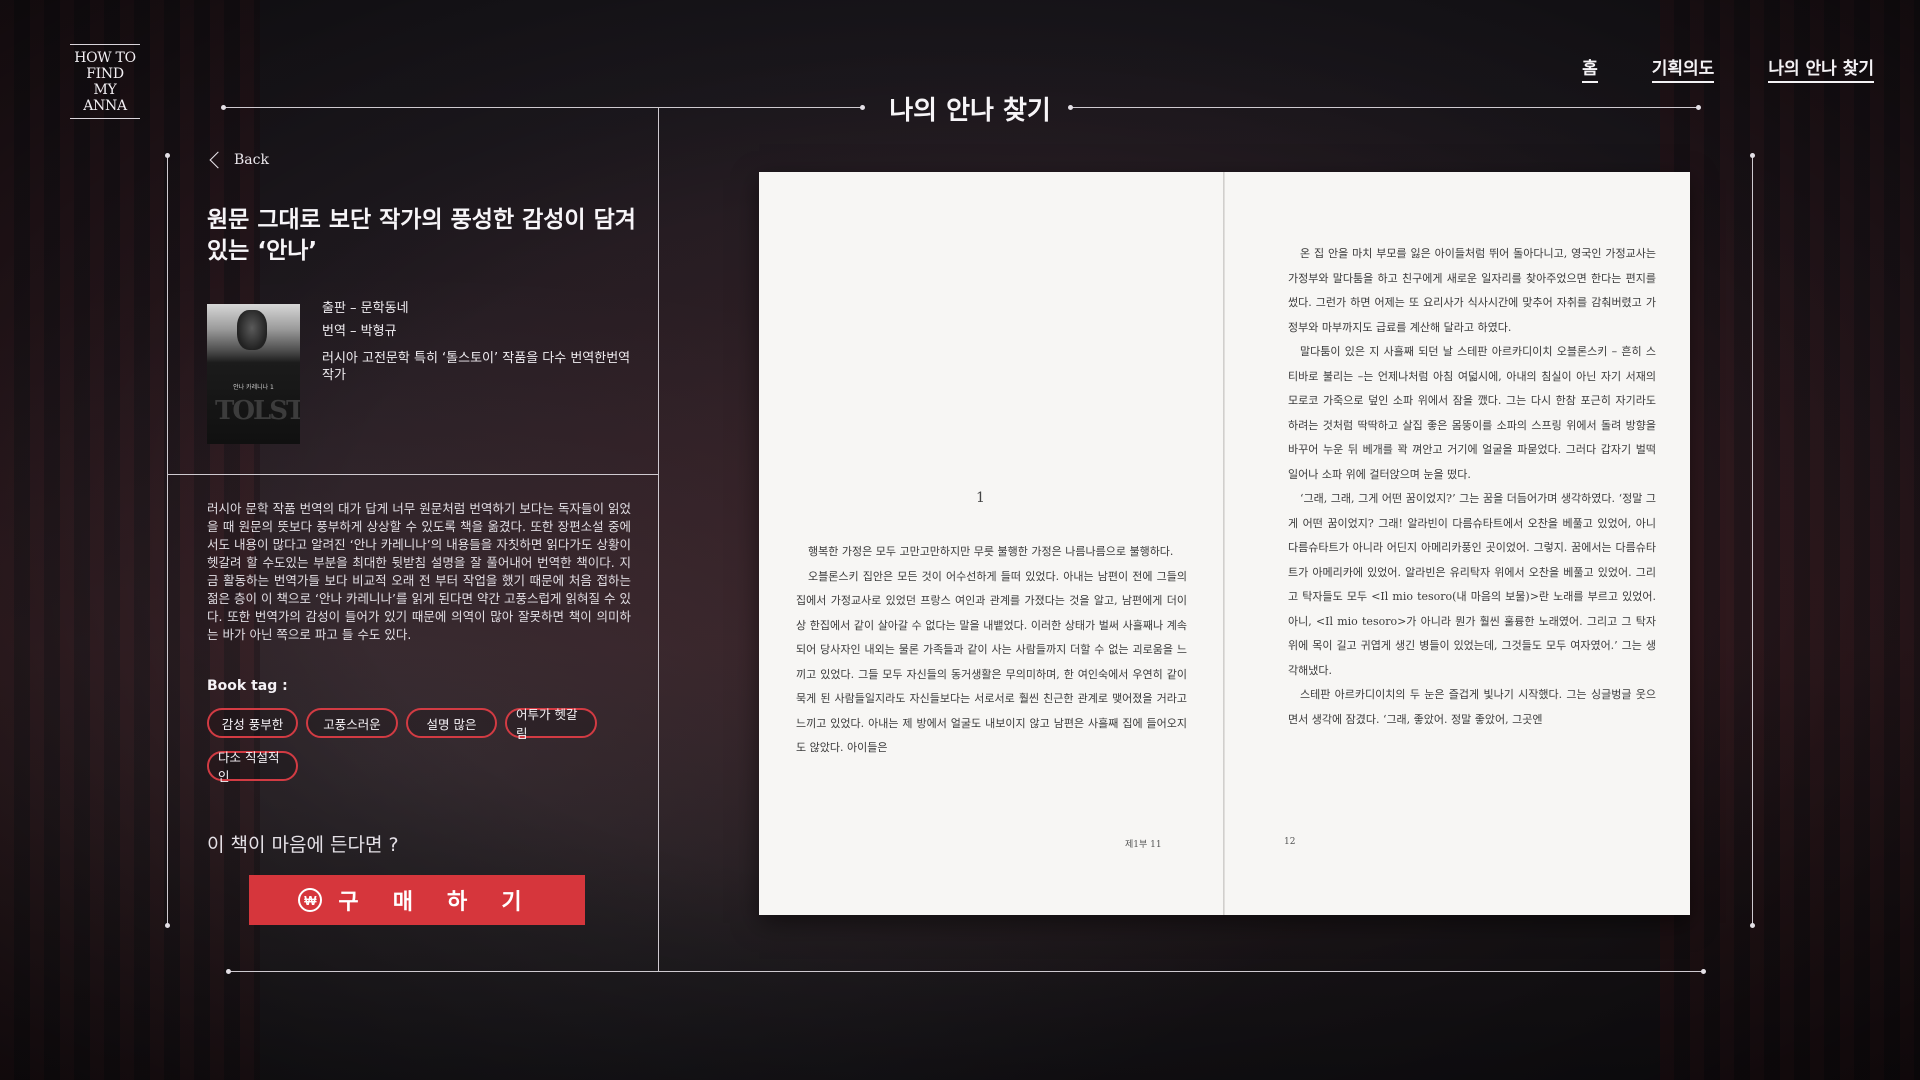 The image size is (1920, 1080). What do you see at coordinates (1728, 68) in the screenshot?
I see `main-nav: 홈 기획의도 나의 안나 찾기` at bounding box center [1728, 68].